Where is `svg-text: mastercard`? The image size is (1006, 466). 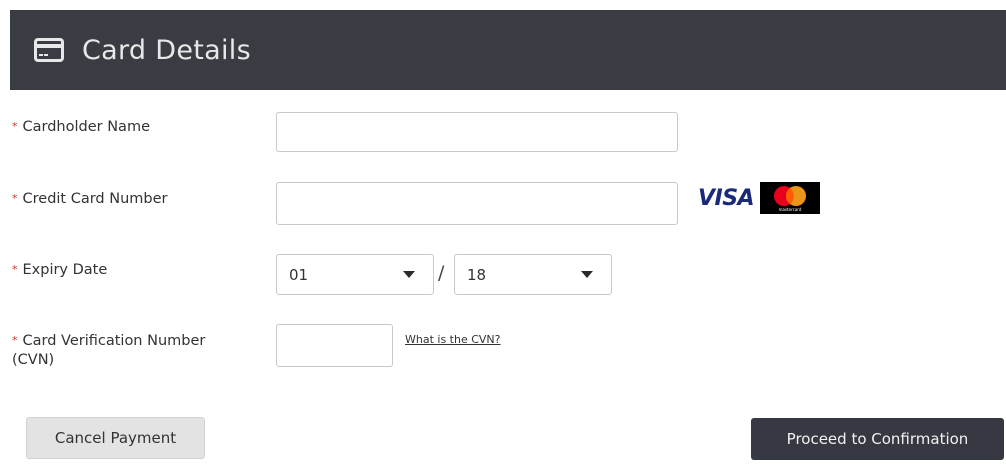
svg-text: mastercard is located at coordinates (790, 209).